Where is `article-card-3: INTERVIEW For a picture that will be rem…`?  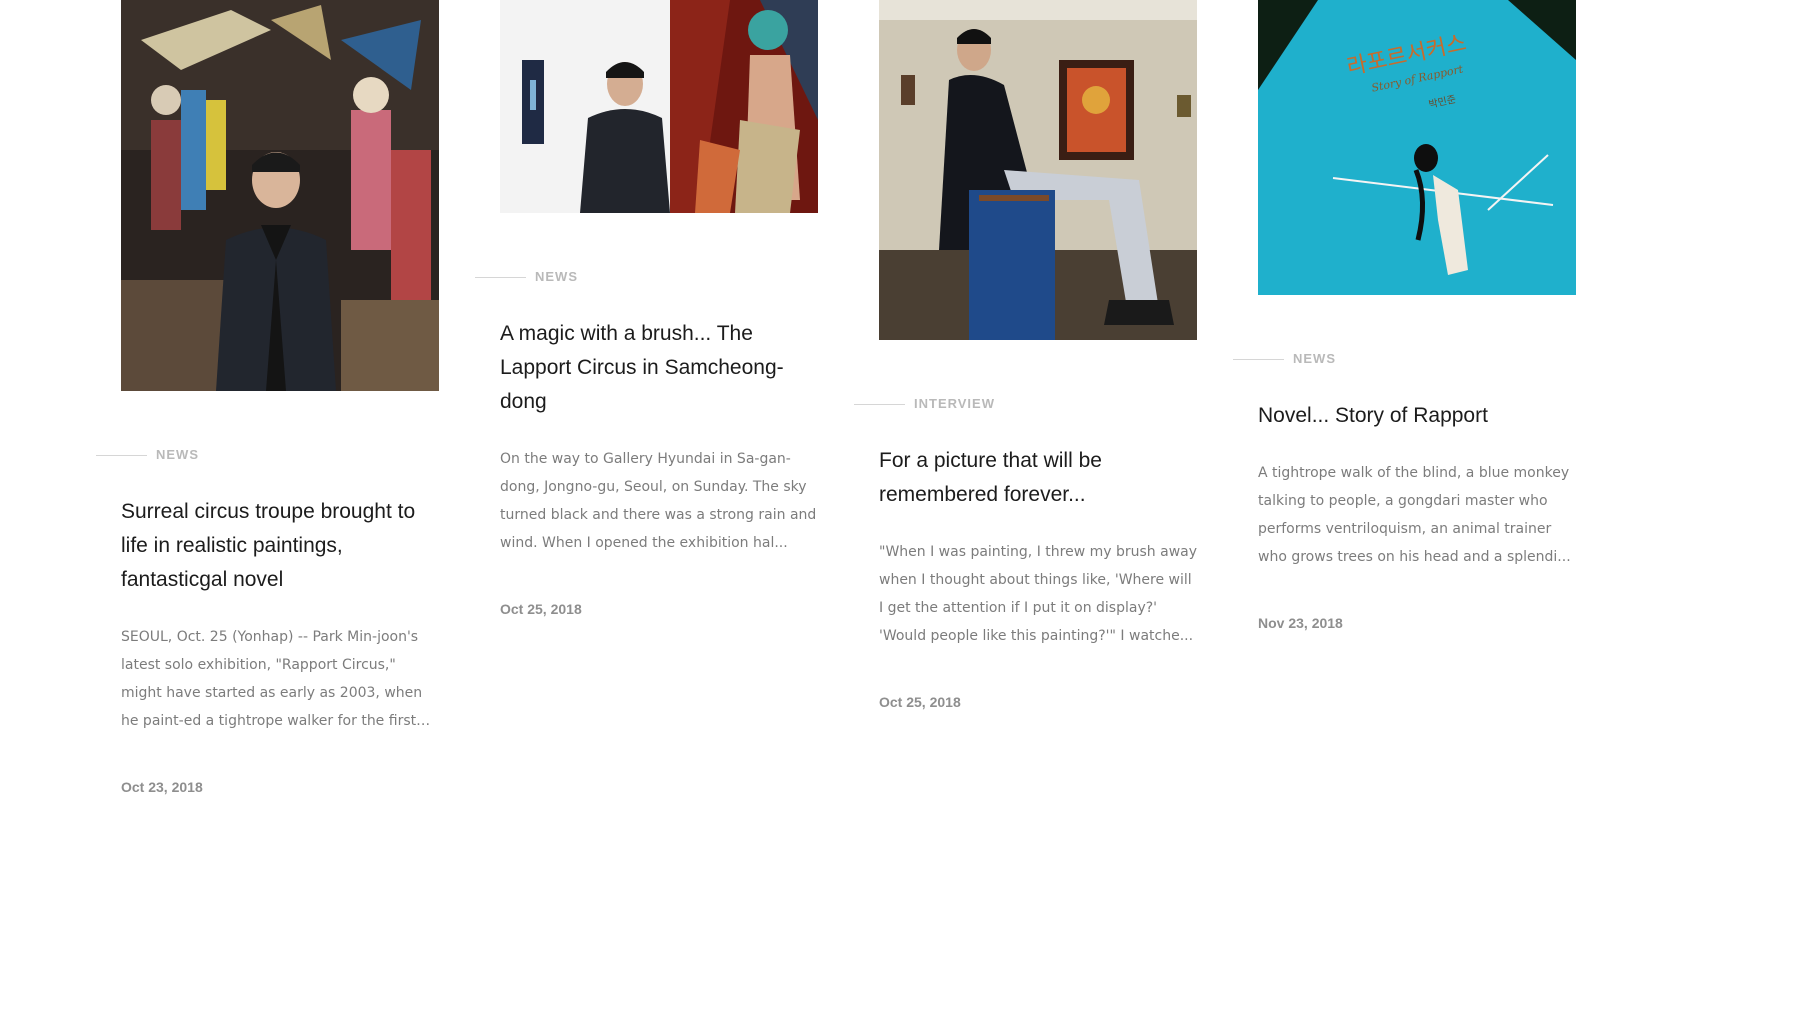
article-card-3: INTERVIEW For a picture that will be rem… is located at coordinates (1025, 355).